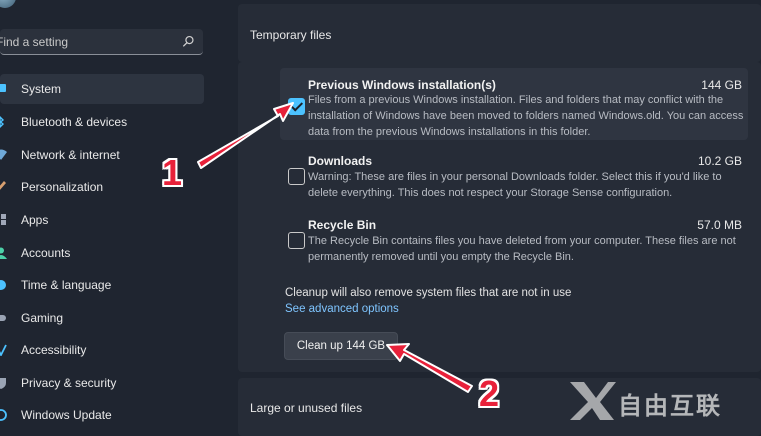 This screenshot has width=761, height=436. Describe the element at coordinates (296, 176) in the screenshot. I see `checkbox-downloads` at that location.